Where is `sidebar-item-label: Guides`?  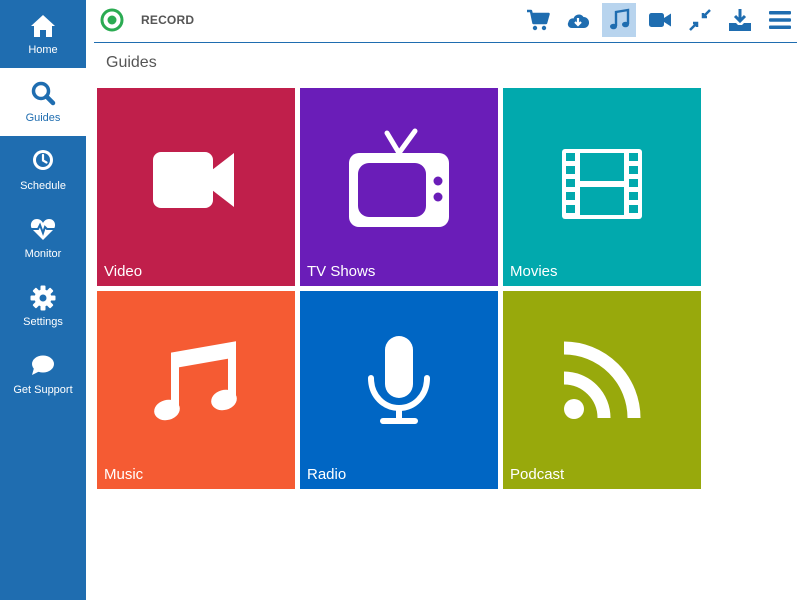
sidebar-item-label: Guides is located at coordinates (43, 118).